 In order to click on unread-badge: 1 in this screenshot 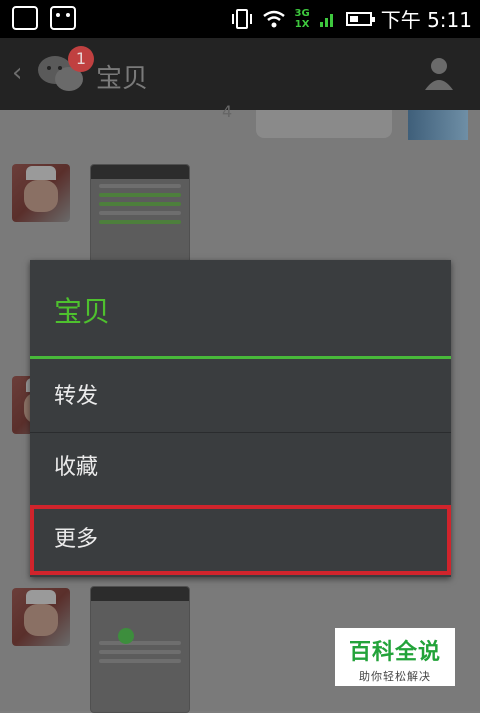, I will do `click(81, 59)`.